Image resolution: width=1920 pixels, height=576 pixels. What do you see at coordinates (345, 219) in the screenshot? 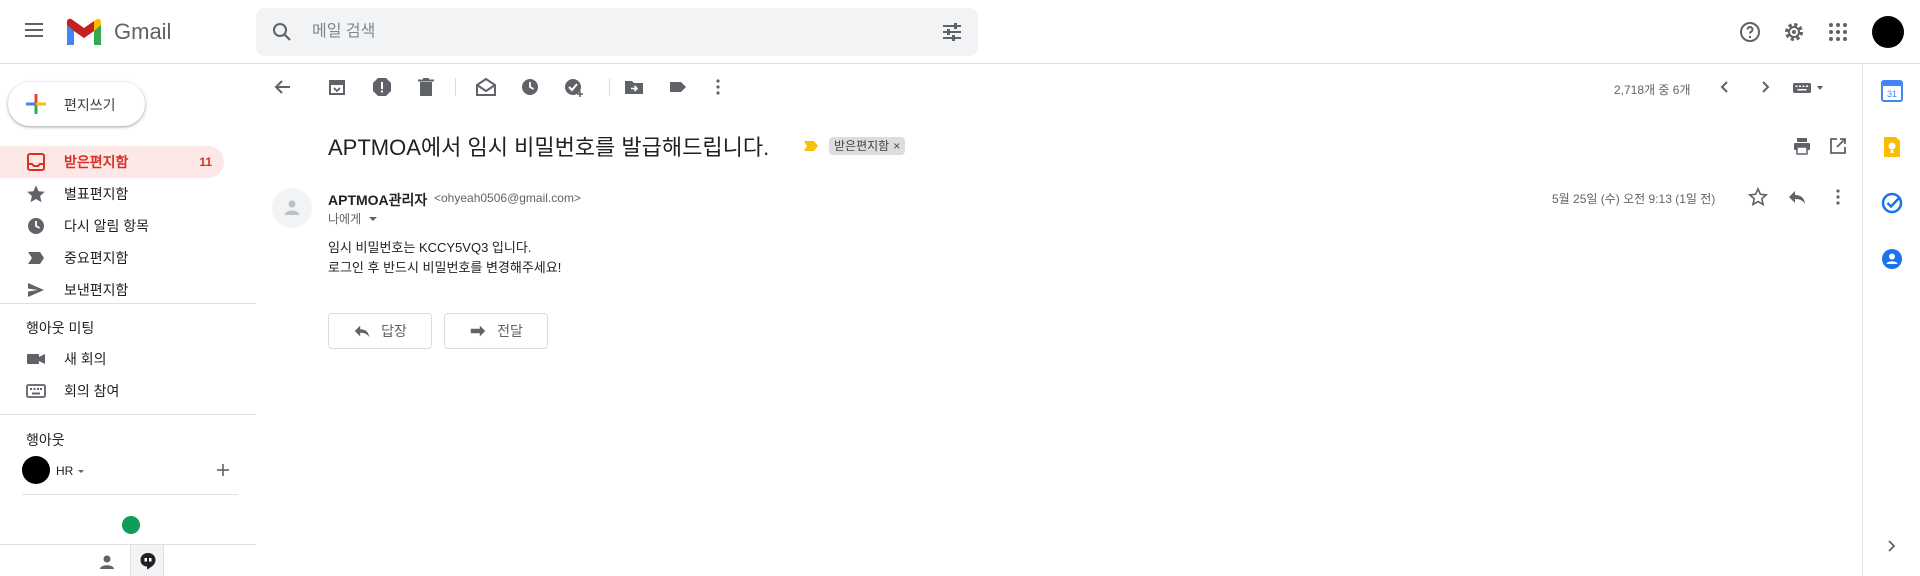
I see `recipient-label: 나에게` at bounding box center [345, 219].